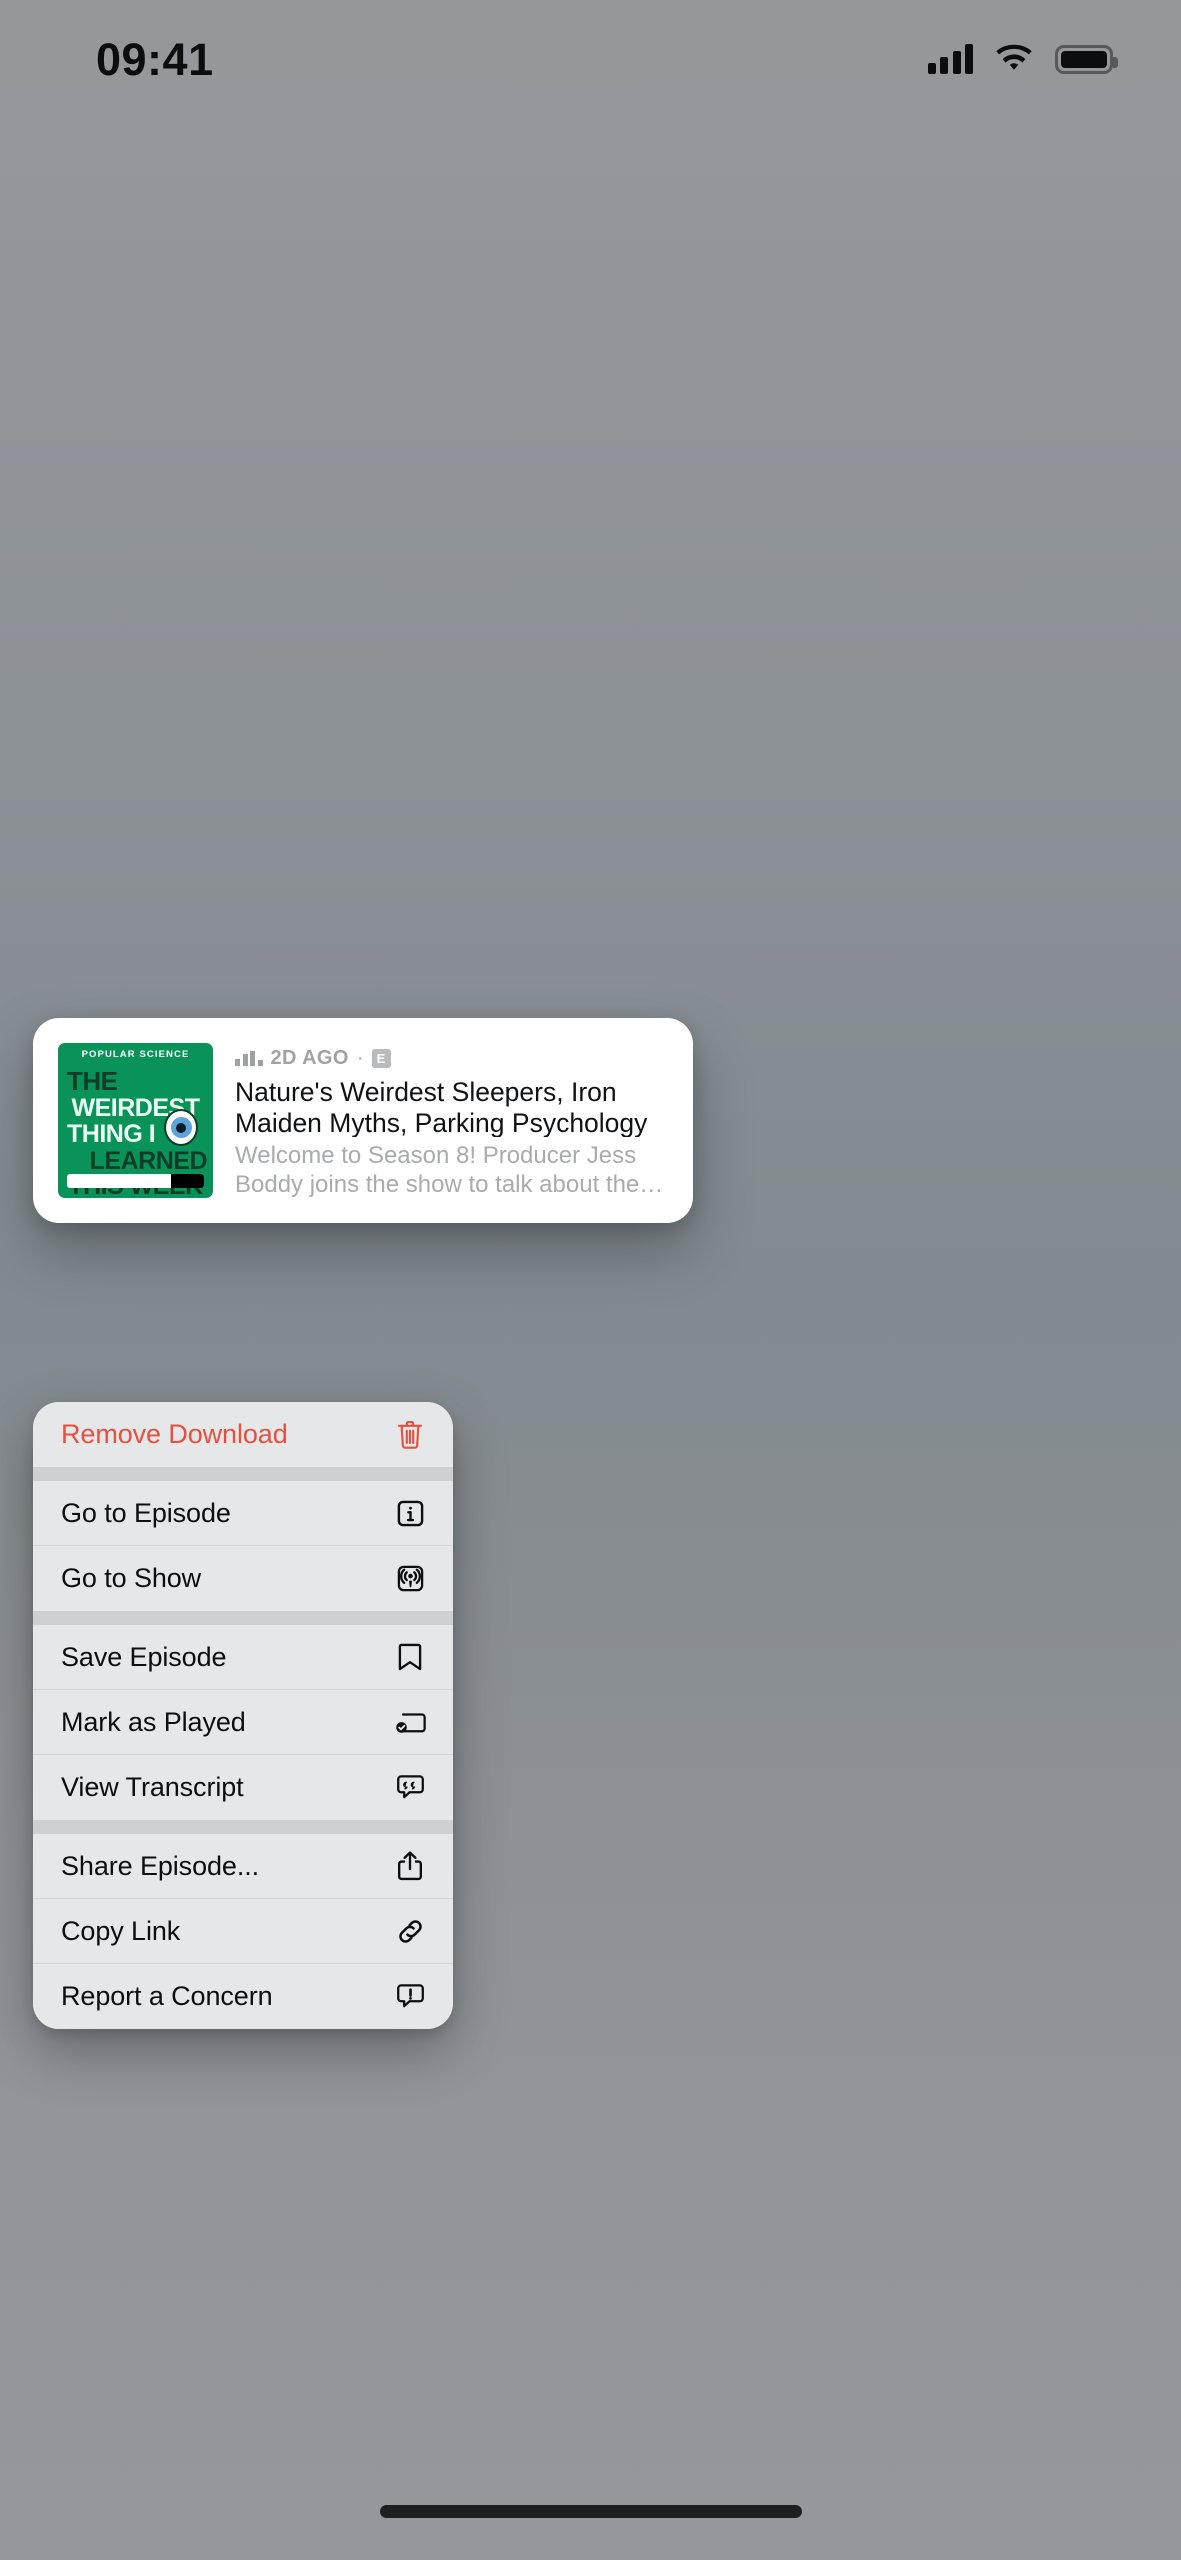 The image size is (1181, 2560). Describe the element at coordinates (381, 1059) in the screenshot. I see `explicit-badge: E` at that location.